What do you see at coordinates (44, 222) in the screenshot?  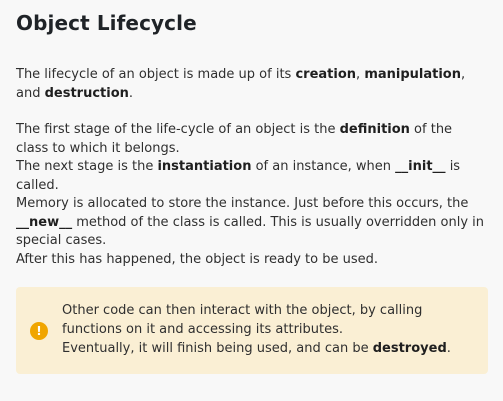 I see `term-new: __new__` at bounding box center [44, 222].